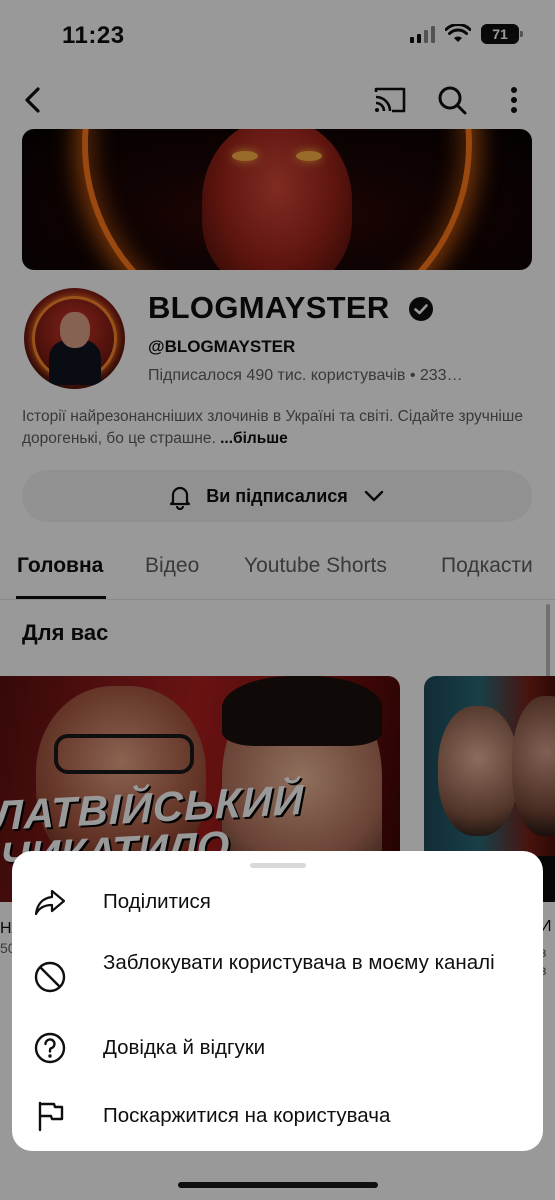 The image size is (555, 1200). I want to click on help-icon, so click(50, 1048).